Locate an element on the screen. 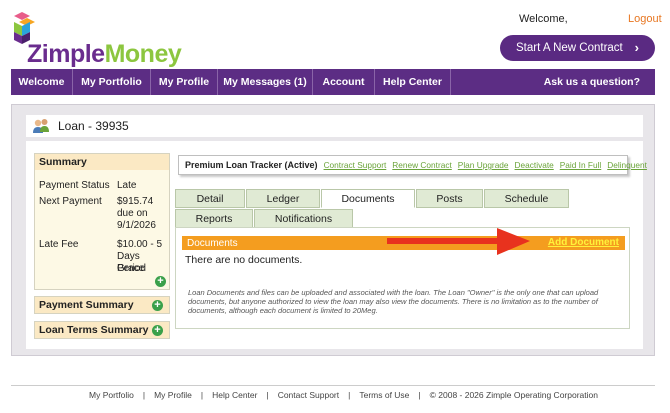 The image size is (670, 413). loan-terms-accordion: Loan Terms Summary + is located at coordinates (102, 330).